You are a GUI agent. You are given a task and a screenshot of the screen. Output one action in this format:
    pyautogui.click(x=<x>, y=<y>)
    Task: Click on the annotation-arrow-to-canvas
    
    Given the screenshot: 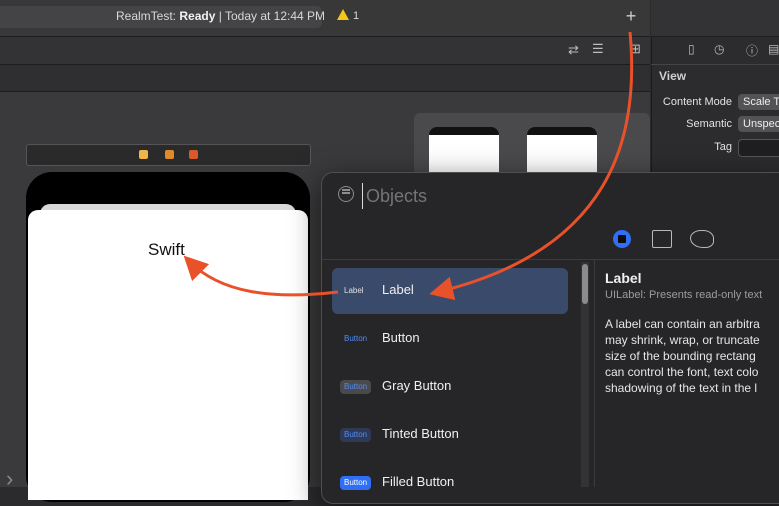 What is the action you would take?
    pyautogui.click(x=261, y=276)
    